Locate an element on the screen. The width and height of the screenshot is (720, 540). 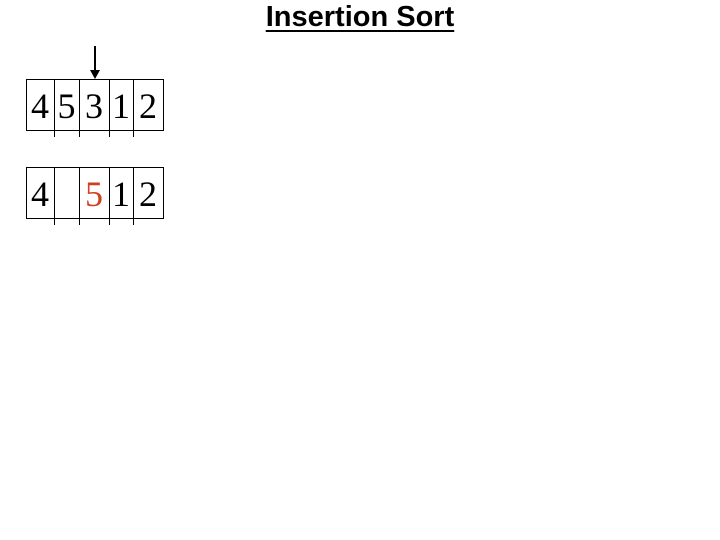
array-row-step: 4512 is located at coordinates (95, 196).